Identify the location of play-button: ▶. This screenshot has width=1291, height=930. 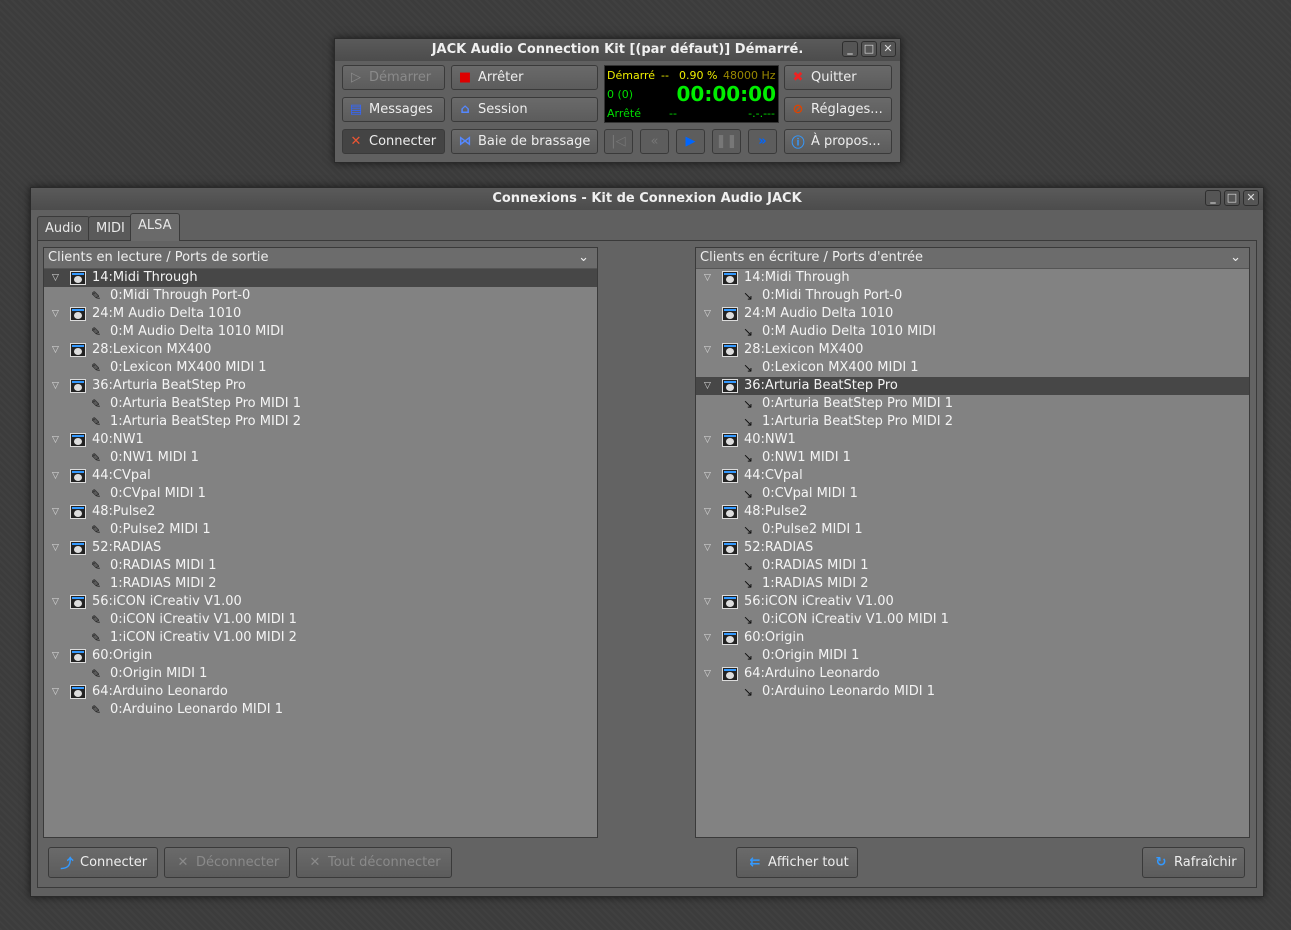
(690, 141).